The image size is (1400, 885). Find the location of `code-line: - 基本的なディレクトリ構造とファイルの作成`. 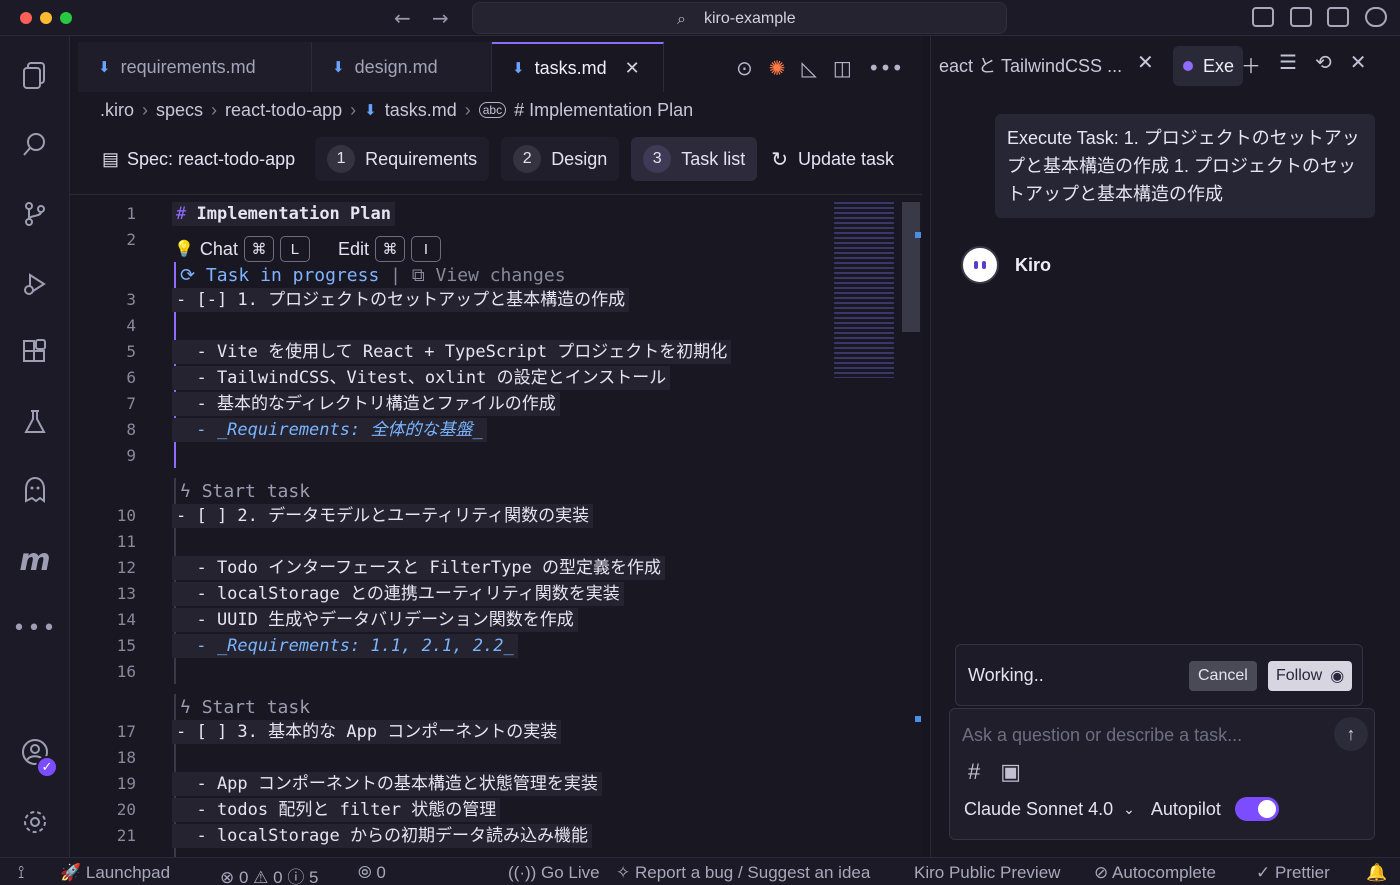

code-line: - 基本的なディレクトリ構造とファイルの作成 is located at coordinates (366, 404).